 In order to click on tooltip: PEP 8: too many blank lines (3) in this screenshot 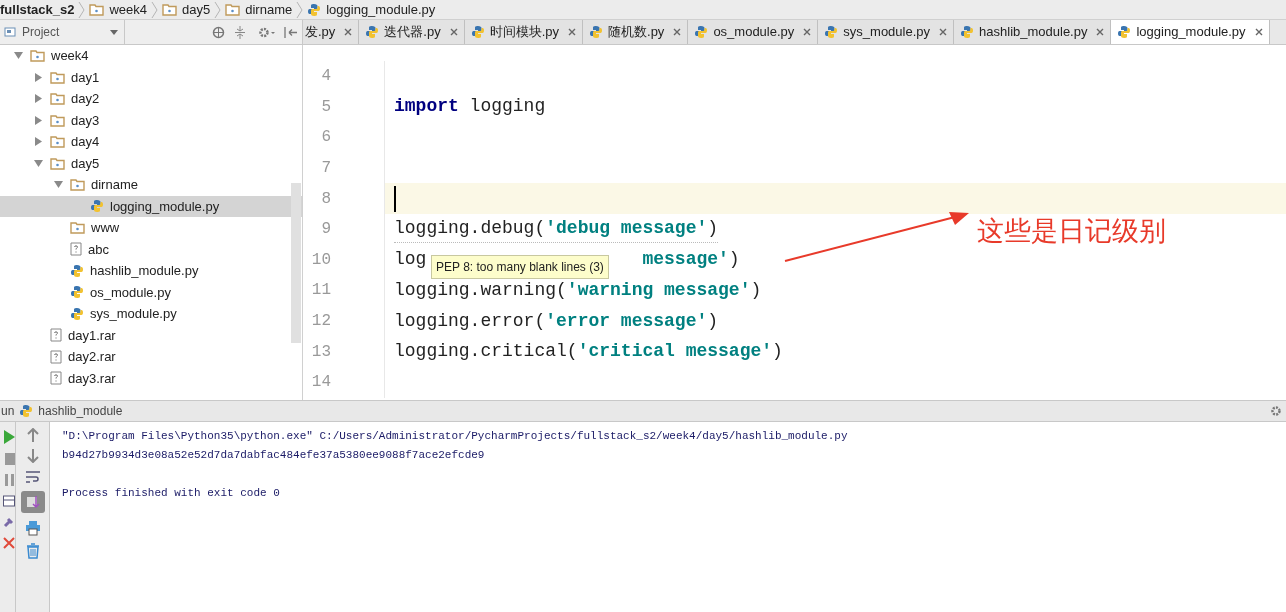, I will do `click(520, 267)`.